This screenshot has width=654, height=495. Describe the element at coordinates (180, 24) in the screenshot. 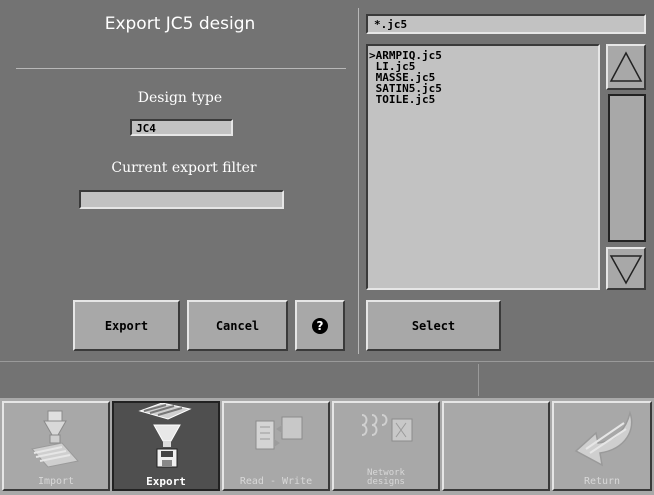

I see `dialog-title: Export JC5 design` at that location.